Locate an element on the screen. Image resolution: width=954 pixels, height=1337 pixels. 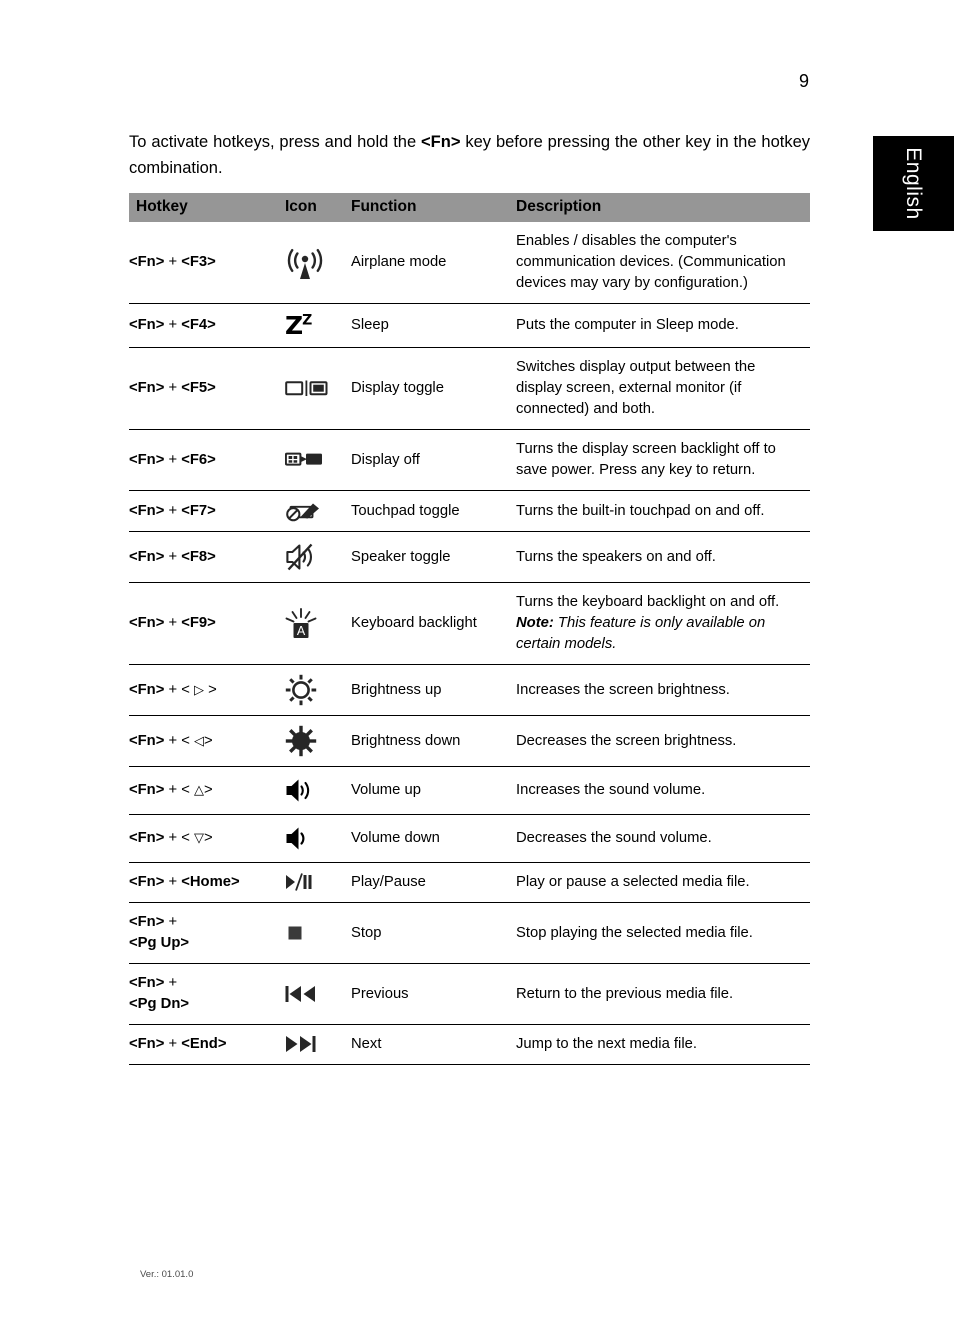
hotkey-key-12: <Pg Up> is located at coordinates (159, 943).